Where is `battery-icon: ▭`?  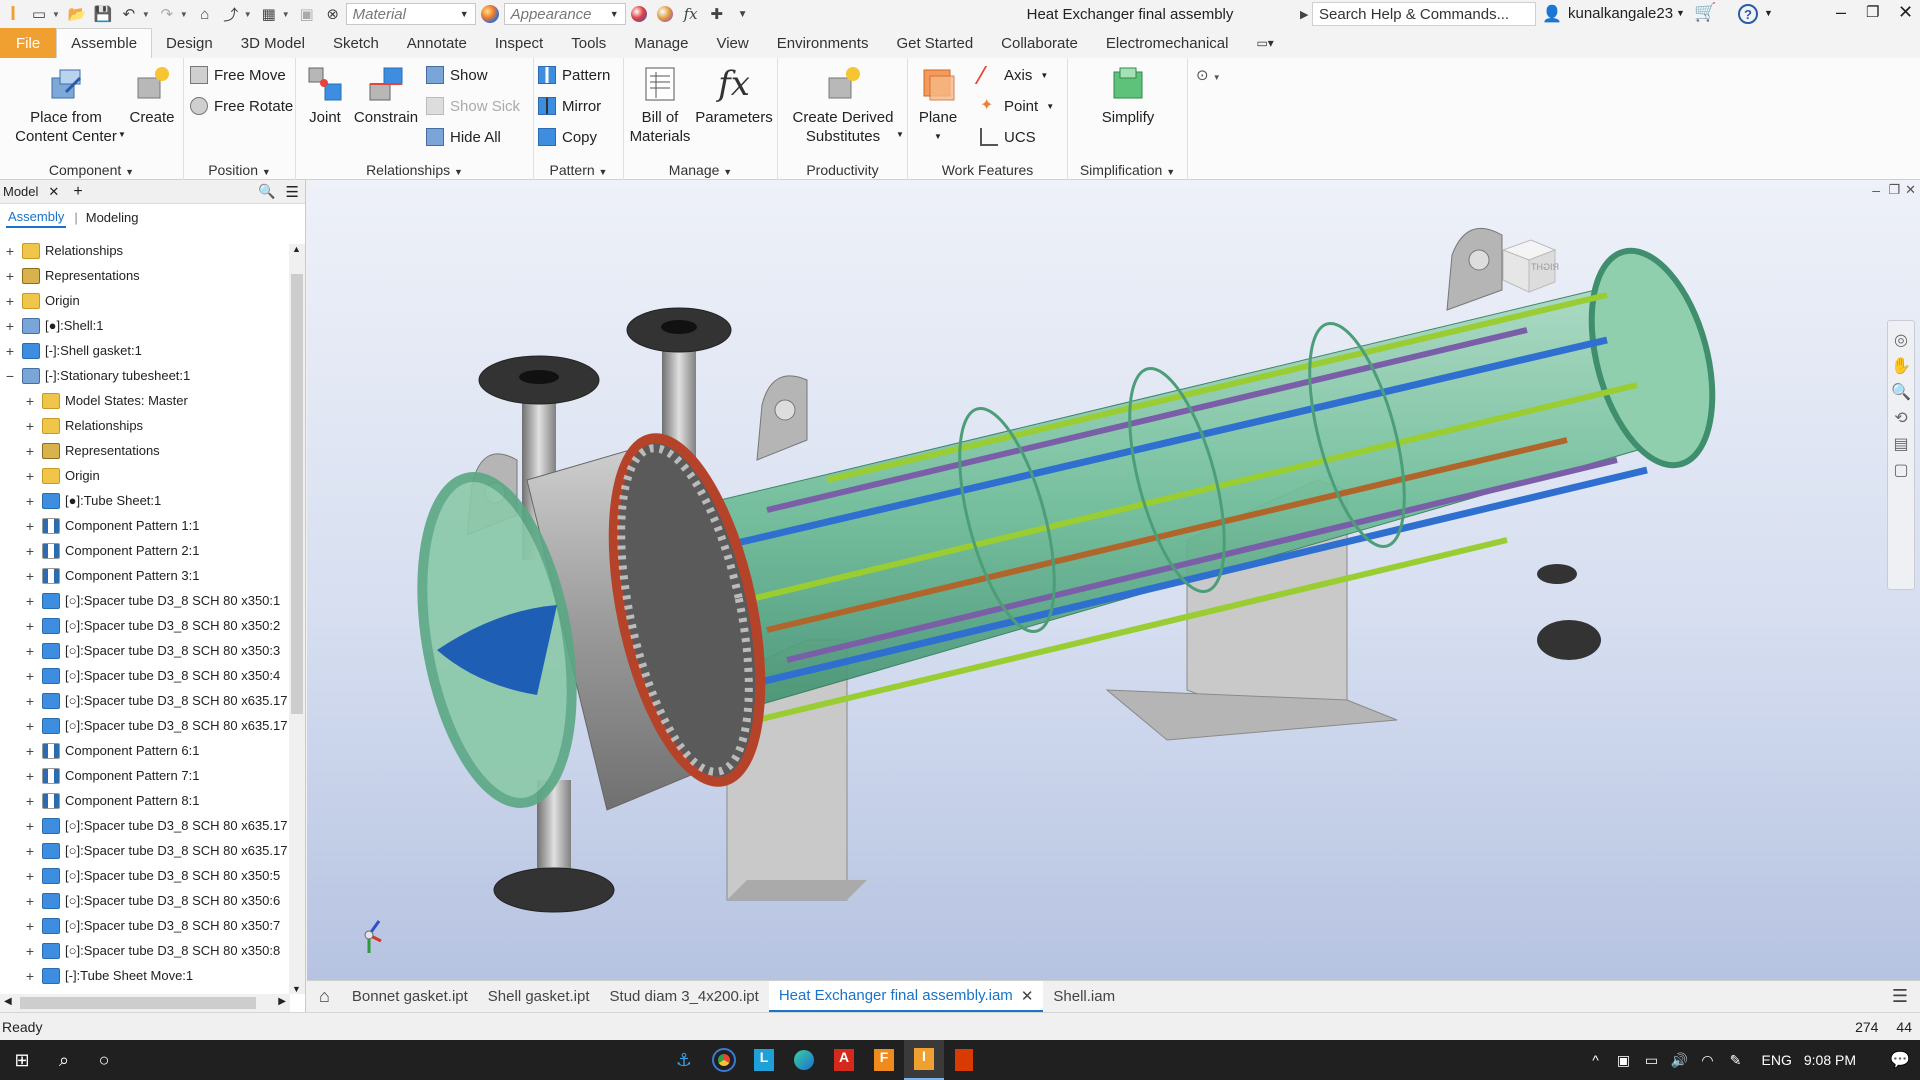
battery-icon: ▭ is located at coordinates (1652, 1060).